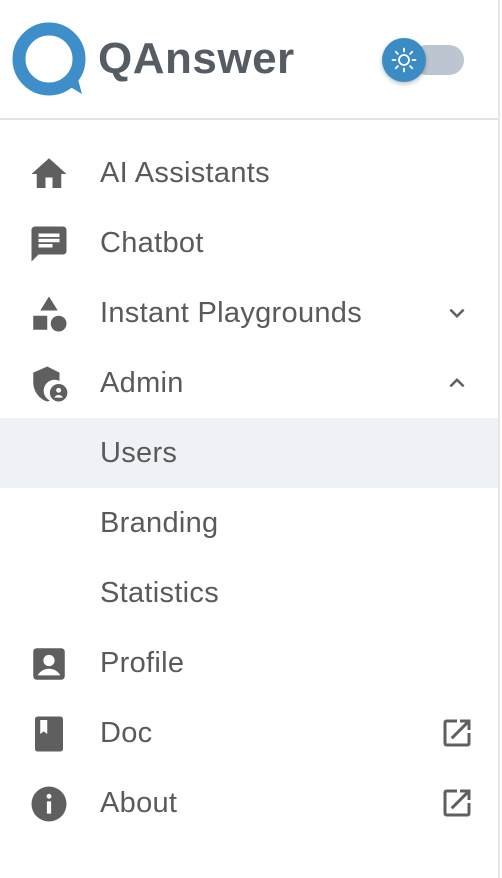  What do you see at coordinates (249, 453) in the screenshot?
I see `nav-item-users: Users` at bounding box center [249, 453].